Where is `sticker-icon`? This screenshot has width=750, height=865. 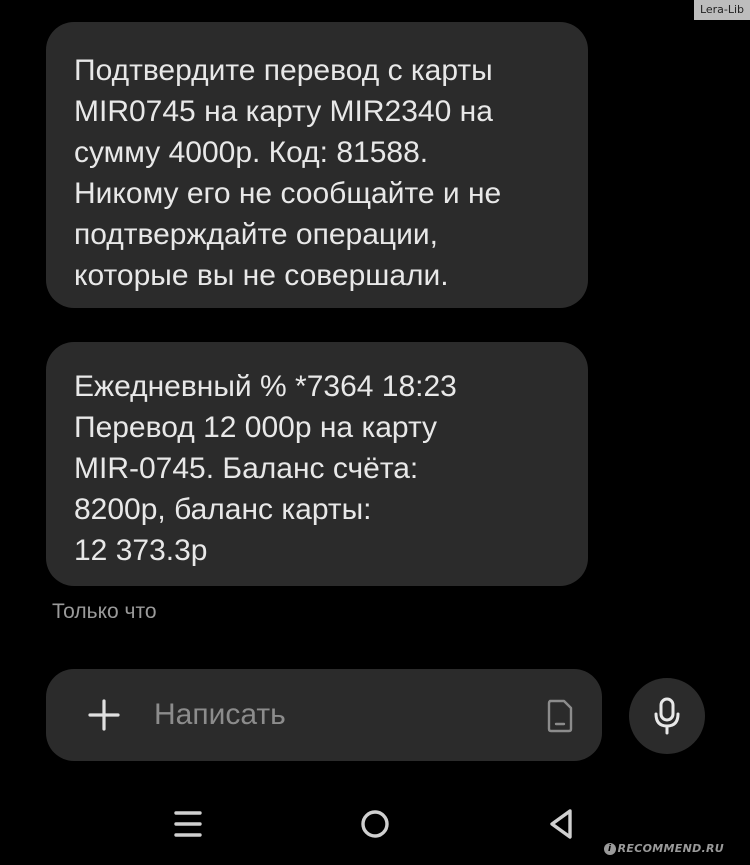 sticker-icon is located at coordinates (560, 716).